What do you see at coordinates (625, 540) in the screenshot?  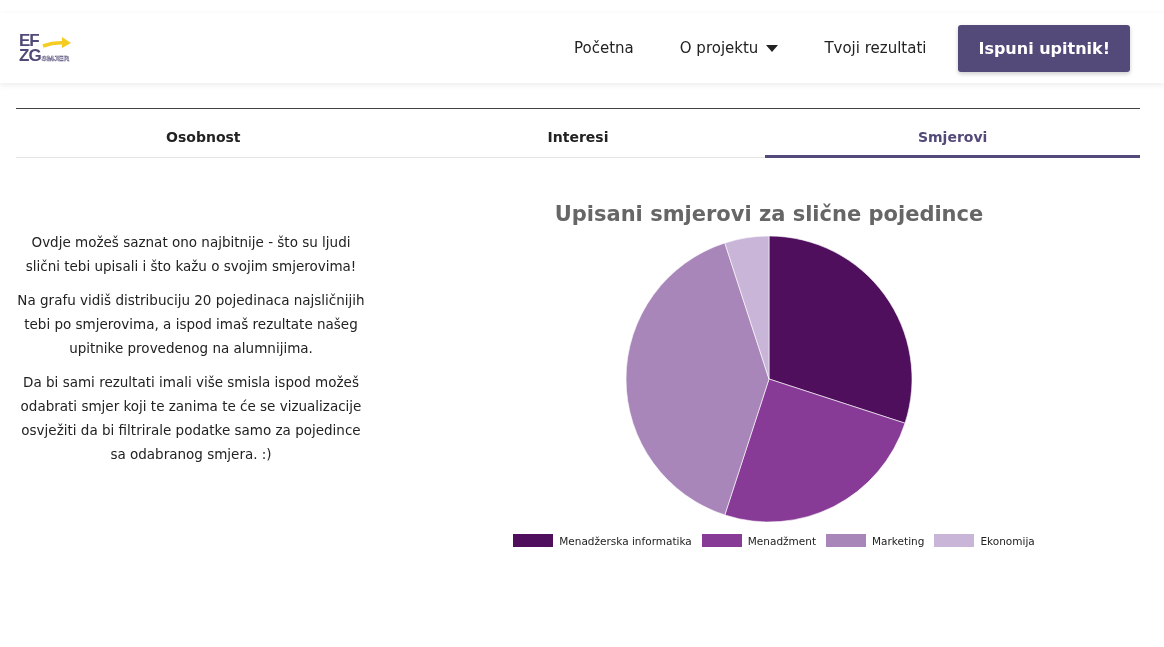 I see `legend-label: Menadžerska informatika` at bounding box center [625, 540].